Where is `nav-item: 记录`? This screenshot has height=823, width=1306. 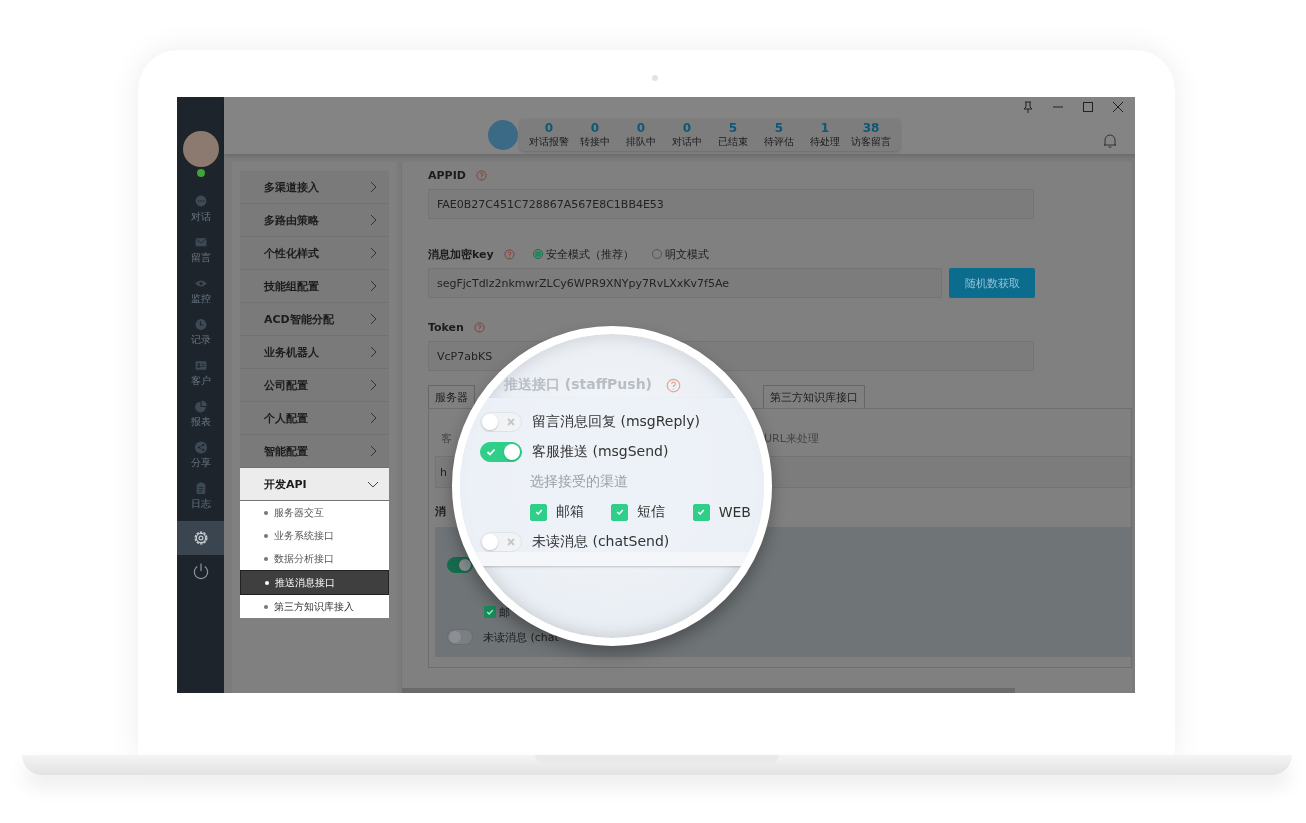
nav-item: 记录 is located at coordinates (200, 332).